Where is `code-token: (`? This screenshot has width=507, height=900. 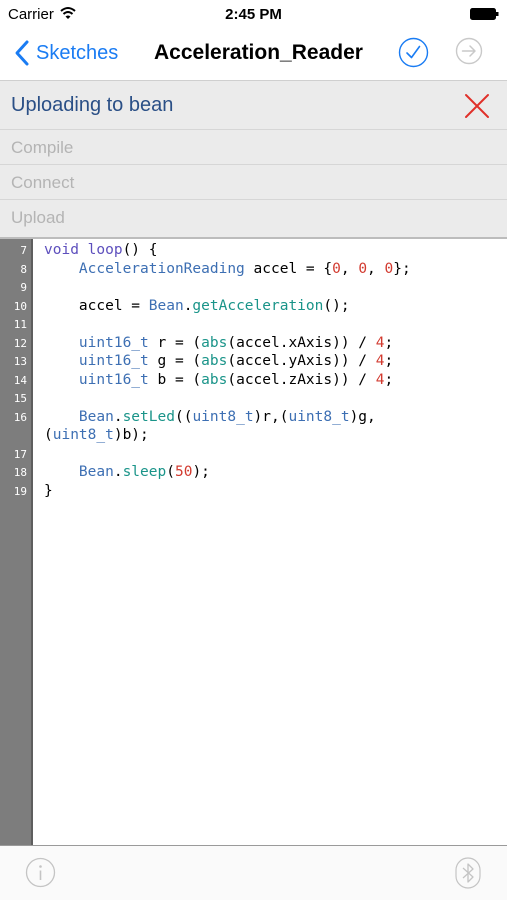
code-token: ( is located at coordinates (170, 472).